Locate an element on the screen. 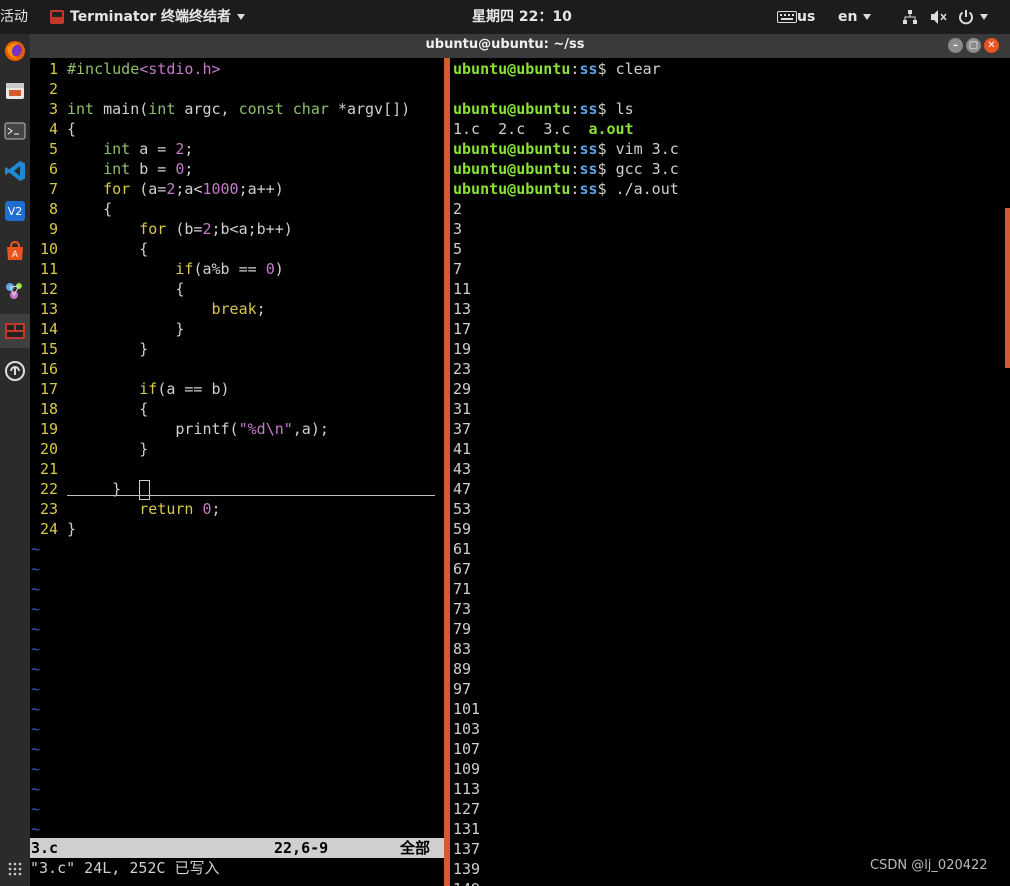  update-icon is located at coordinates (15, 371).